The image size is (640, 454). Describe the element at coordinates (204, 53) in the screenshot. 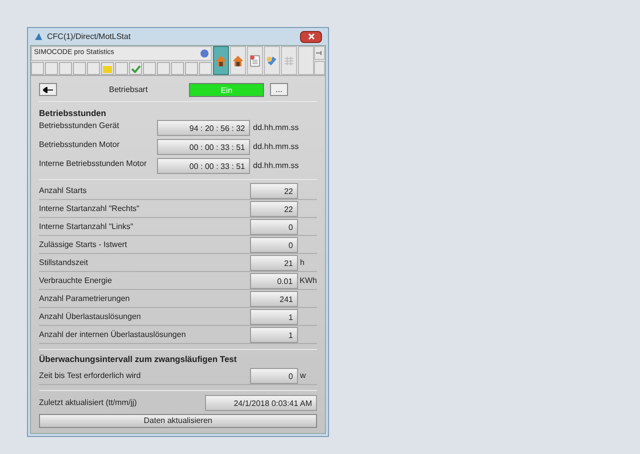

I see `info-icon` at that location.